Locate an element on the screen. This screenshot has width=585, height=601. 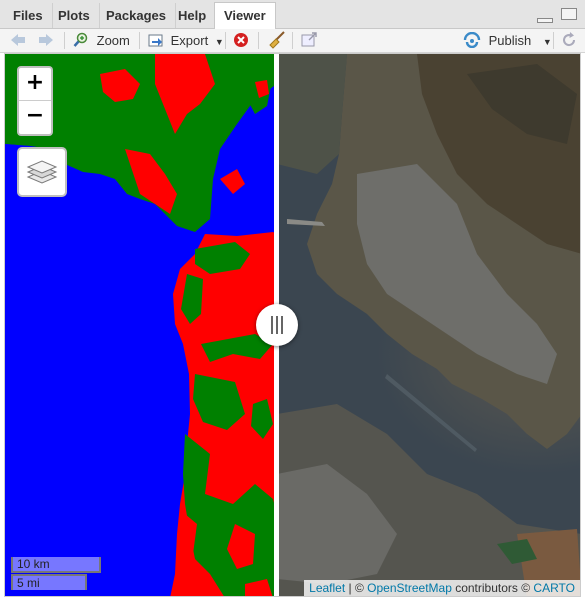
export-icon is located at coordinates (155, 40).